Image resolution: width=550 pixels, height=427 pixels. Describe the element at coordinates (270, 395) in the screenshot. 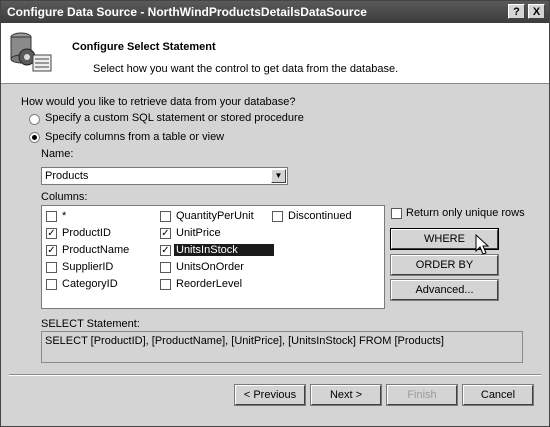

I see `previous-button: < Previous` at that location.